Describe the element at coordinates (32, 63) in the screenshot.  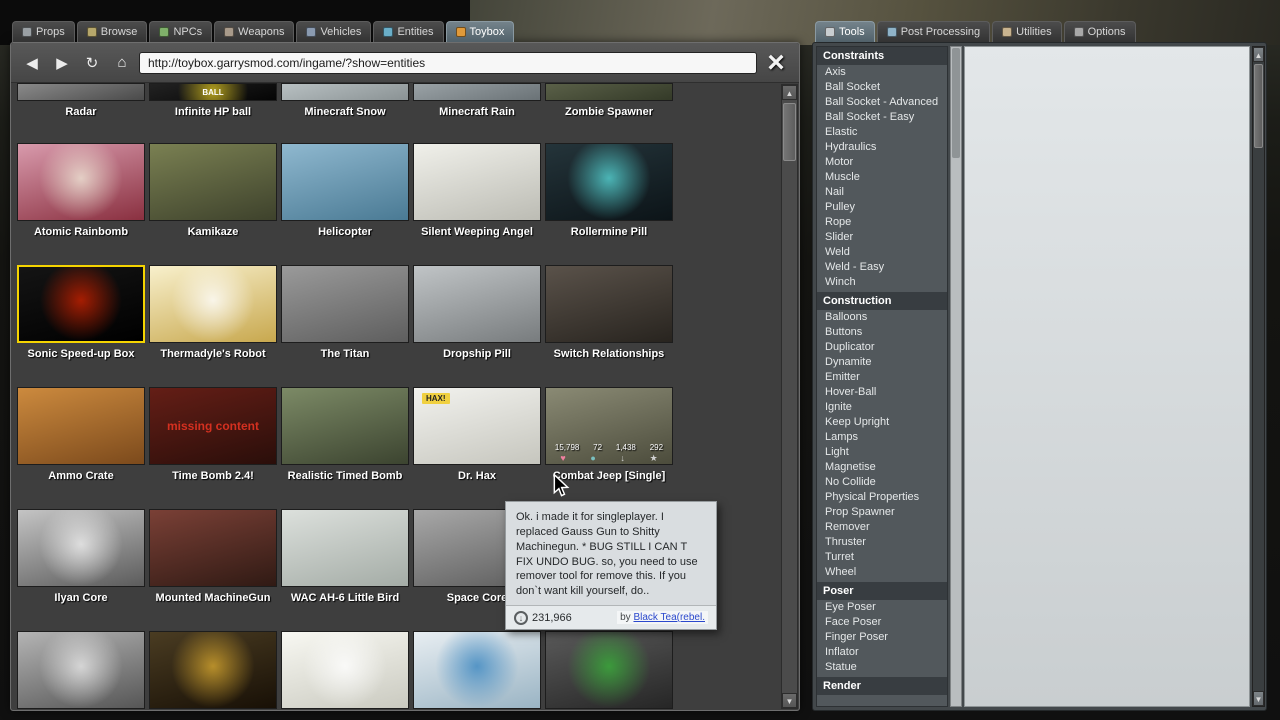
I see `back-button: ◀` at that location.